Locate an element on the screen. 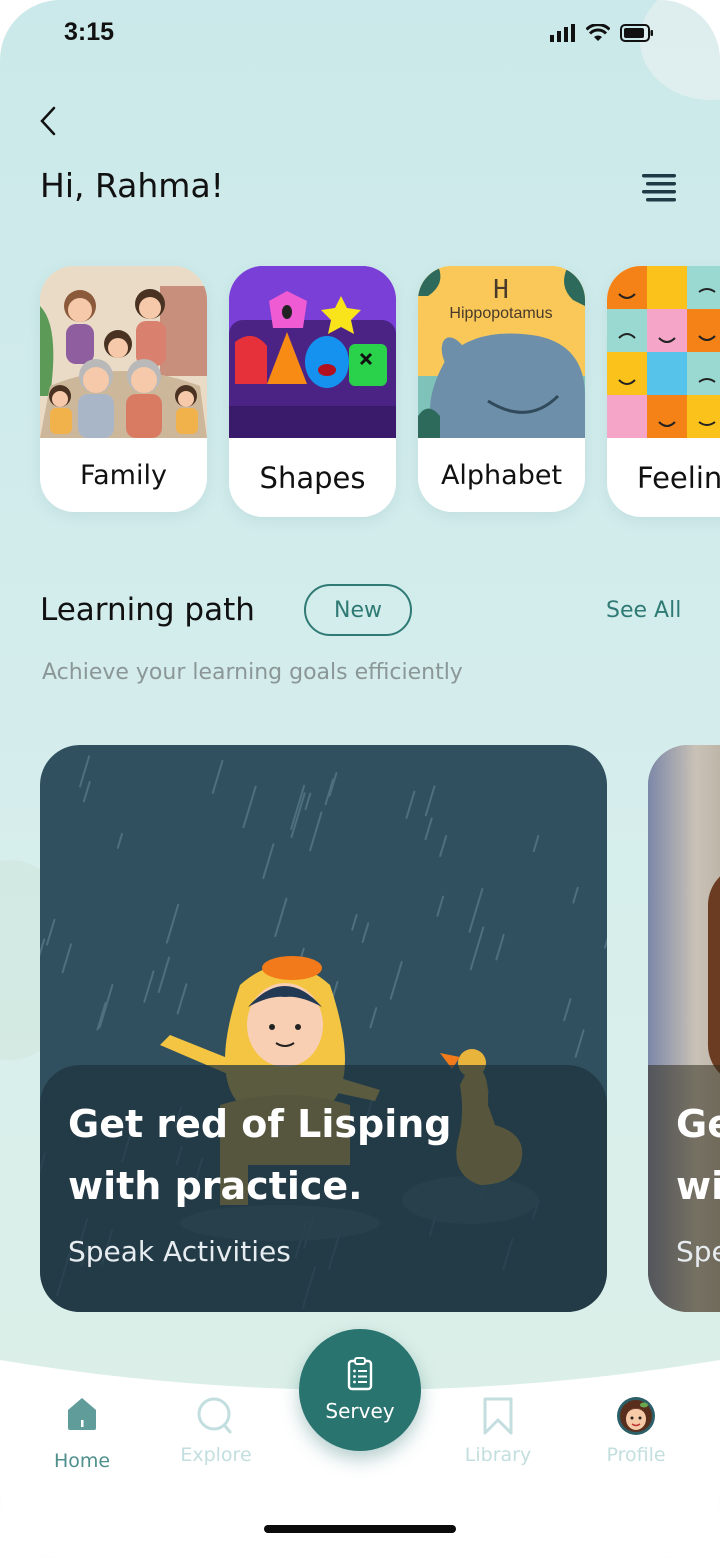 The height and width of the screenshot is (1558, 720). section-subtitle: Achieve your learning goals efficiently is located at coordinates (252, 672).